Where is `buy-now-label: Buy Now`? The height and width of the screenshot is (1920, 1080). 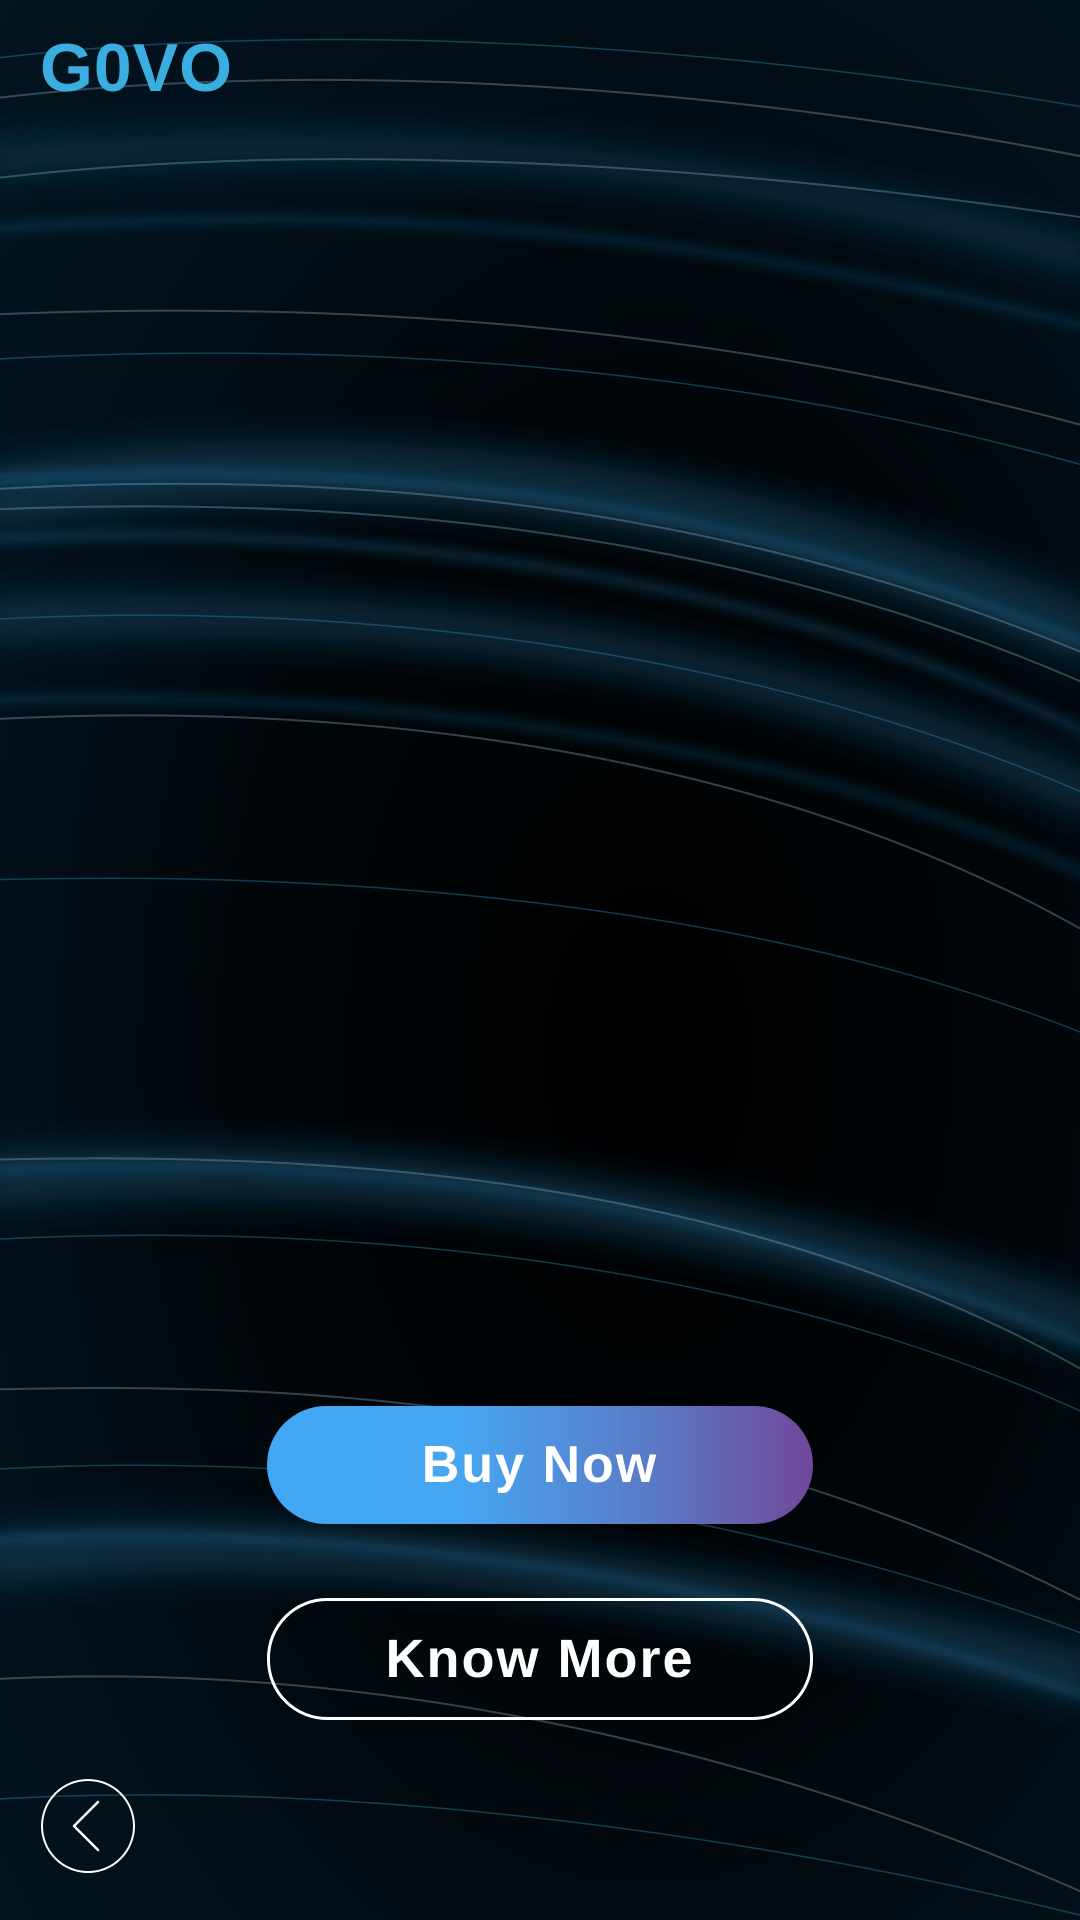
buy-now-label: Buy Now is located at coordinates (540, 1465).